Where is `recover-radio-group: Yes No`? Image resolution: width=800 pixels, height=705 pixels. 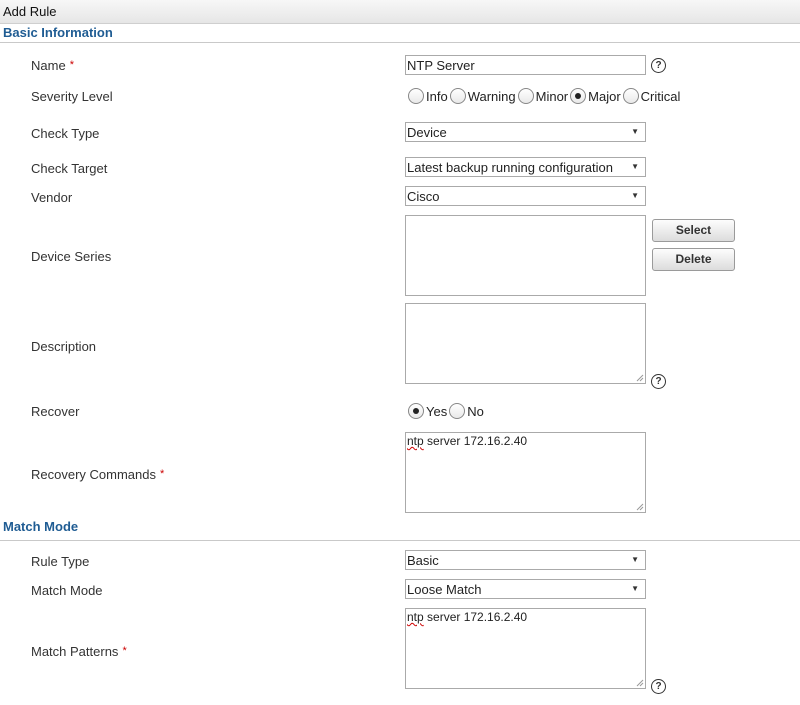
recover-radio-group: Yes No is located at coordinates (447, 411).